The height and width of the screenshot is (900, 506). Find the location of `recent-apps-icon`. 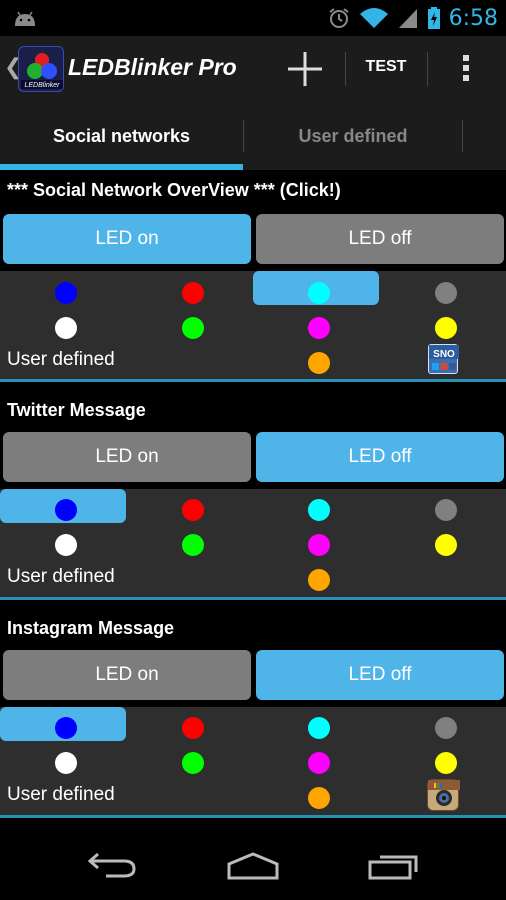

recent-apps-icon is located at coordinates (395, 866).